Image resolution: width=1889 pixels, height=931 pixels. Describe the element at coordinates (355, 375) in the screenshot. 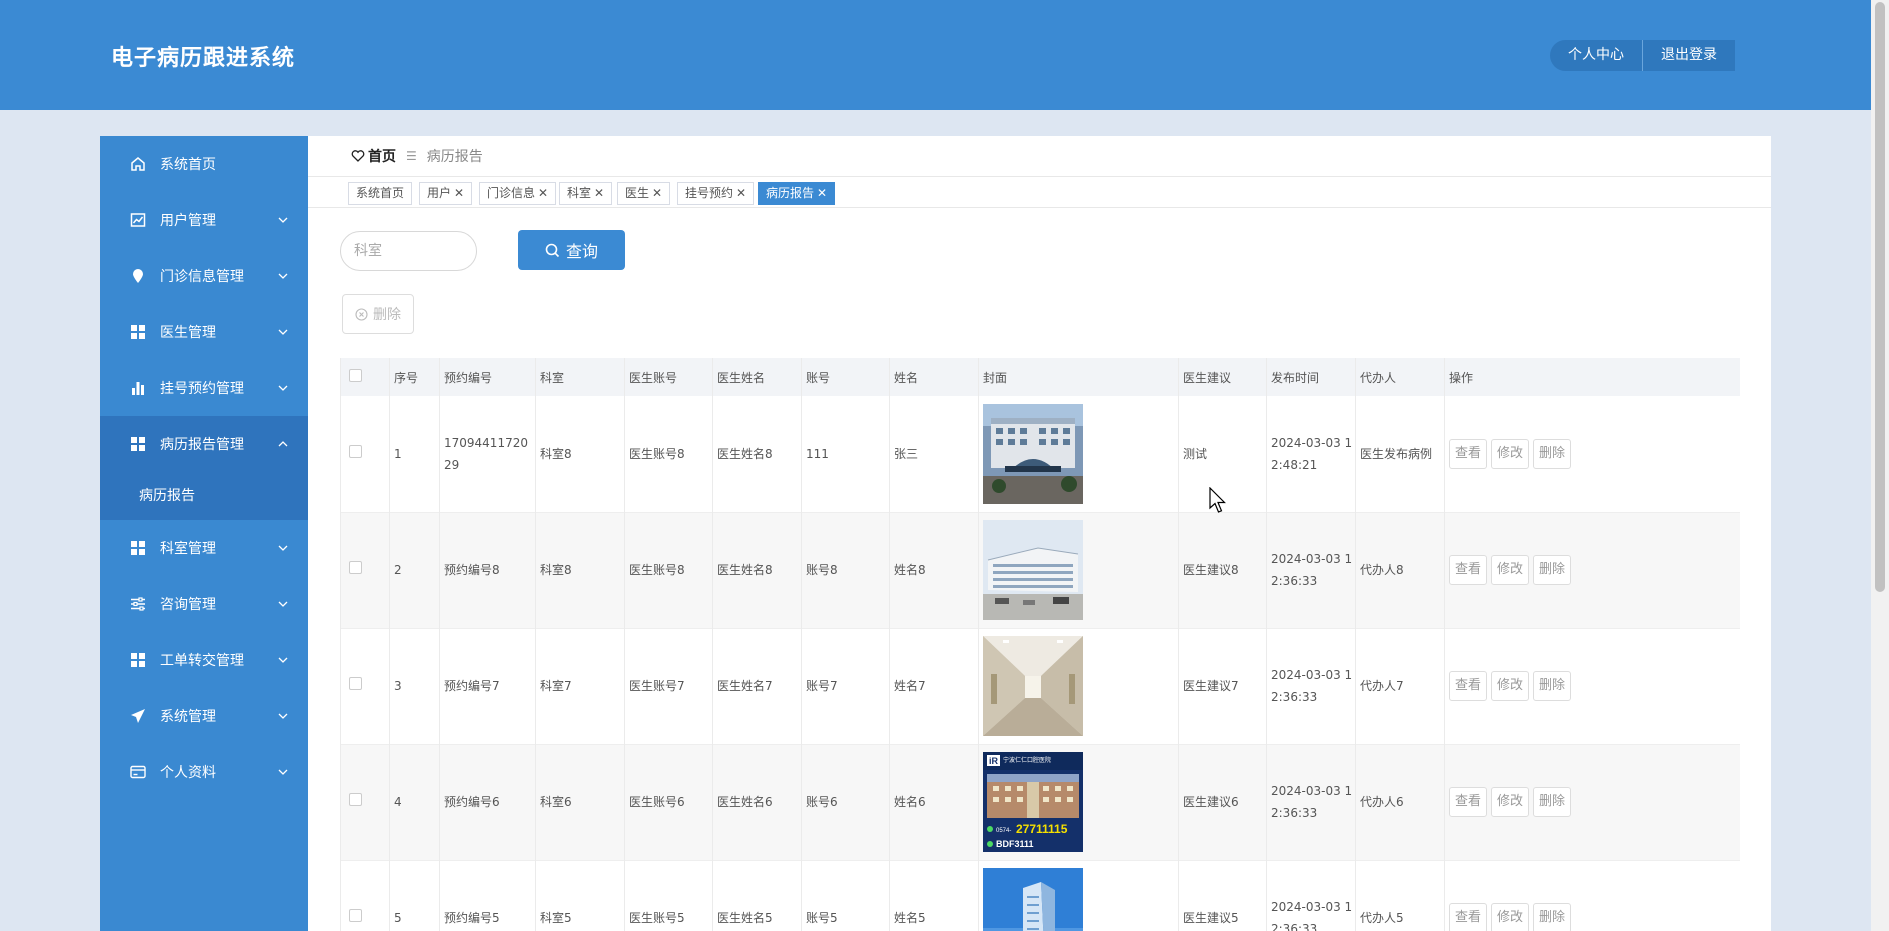

I see `select-all-checkbox` at that location.